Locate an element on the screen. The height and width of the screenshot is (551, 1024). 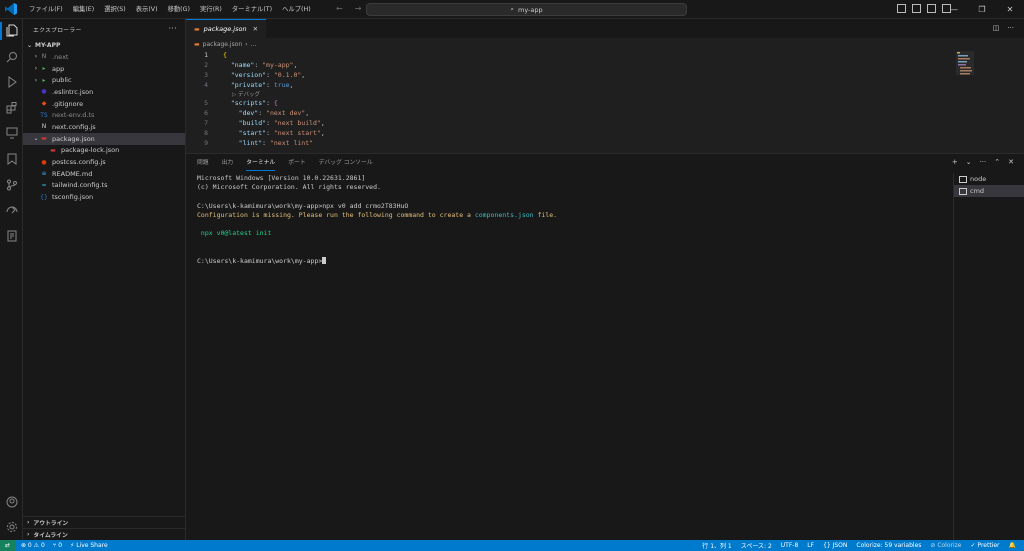
remote-explorer-icon is located at coordinates (11, 132).